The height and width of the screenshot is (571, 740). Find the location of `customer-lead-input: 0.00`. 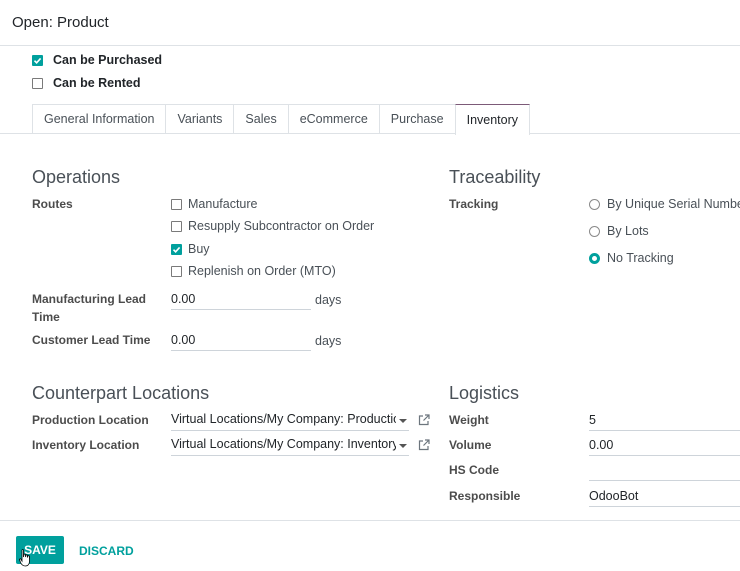

customer-lead-input: 0.00 is located at coordinates (241, 341).